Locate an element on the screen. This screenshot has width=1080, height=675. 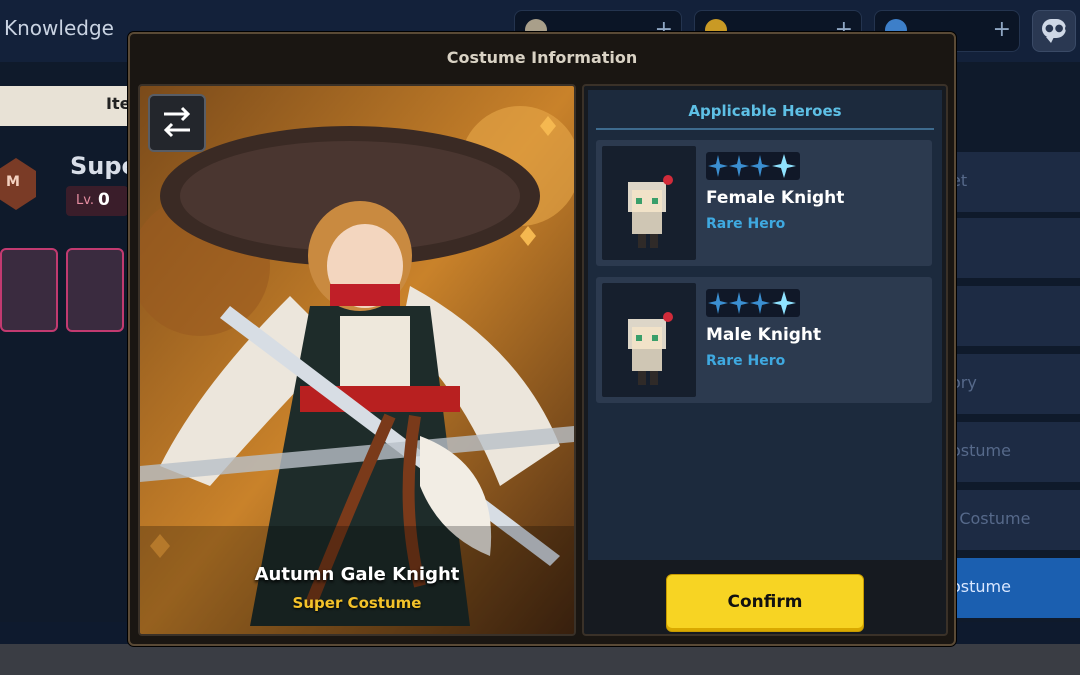
hero-card: Female Knight Rare Hero is located at coordinates (764, 203).